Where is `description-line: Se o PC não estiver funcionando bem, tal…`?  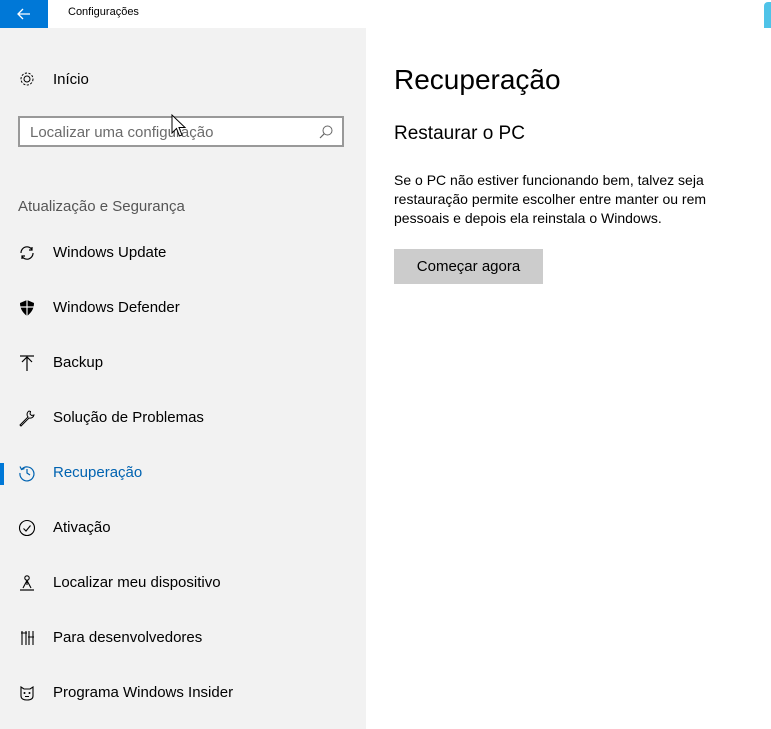 description-line: Se o PC não estiver funcionando bem, tal… is located at coordinates (549, 180).